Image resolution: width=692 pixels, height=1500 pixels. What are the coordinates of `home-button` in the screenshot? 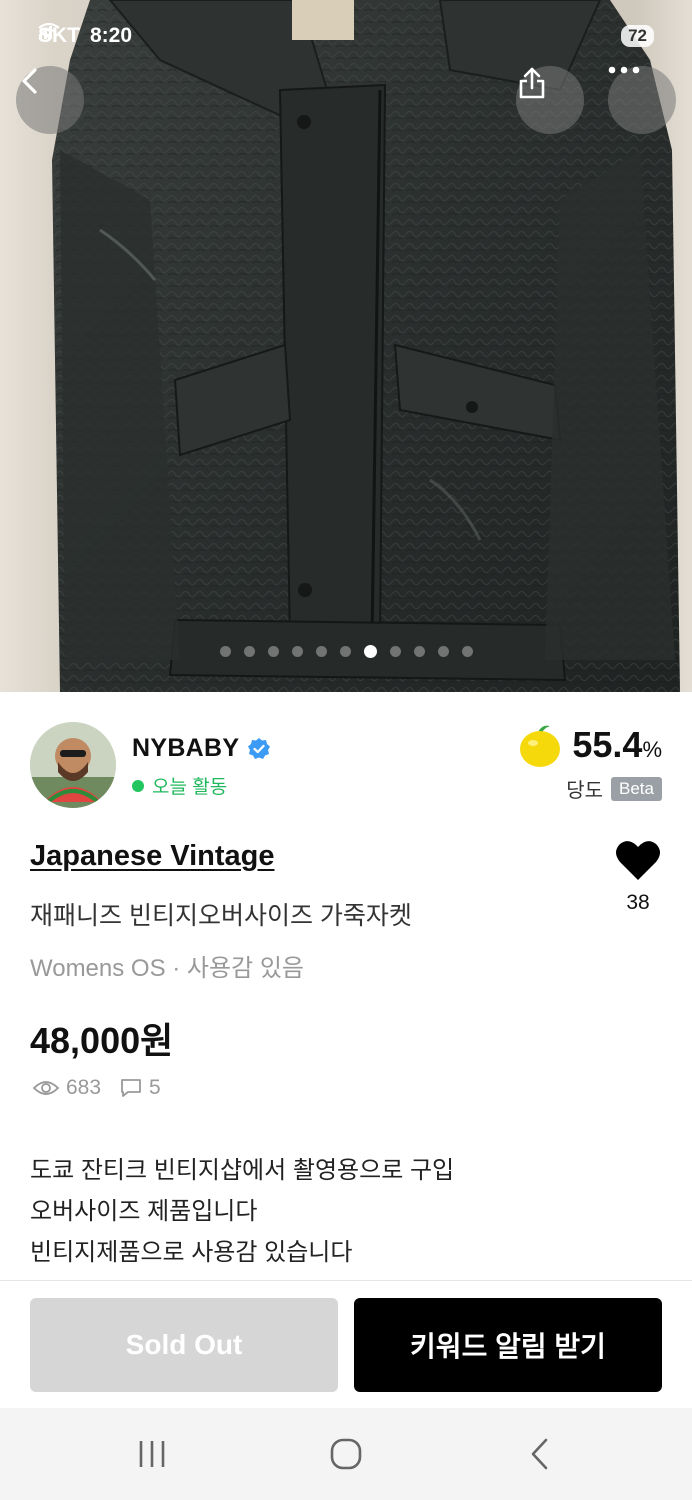 It's located at (346, 1454).